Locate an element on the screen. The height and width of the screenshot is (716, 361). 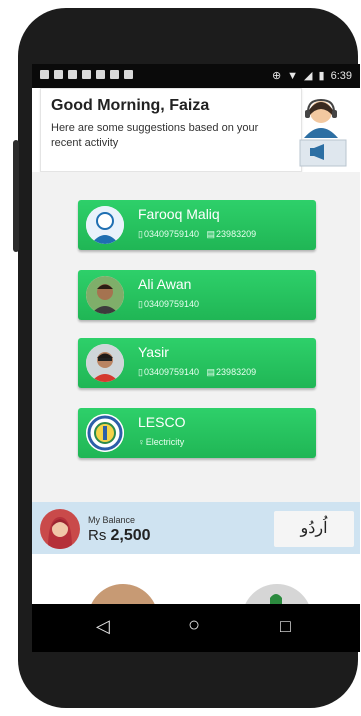
home-icon: ○ is located at coordinates (194, 625).